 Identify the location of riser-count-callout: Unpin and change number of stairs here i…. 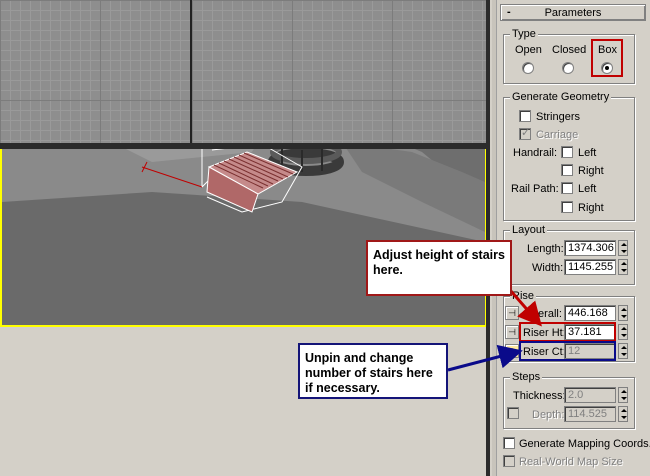
(373, 371).